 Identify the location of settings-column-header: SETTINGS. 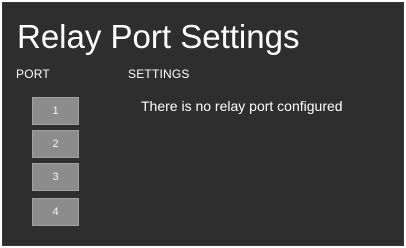
(159, 74).